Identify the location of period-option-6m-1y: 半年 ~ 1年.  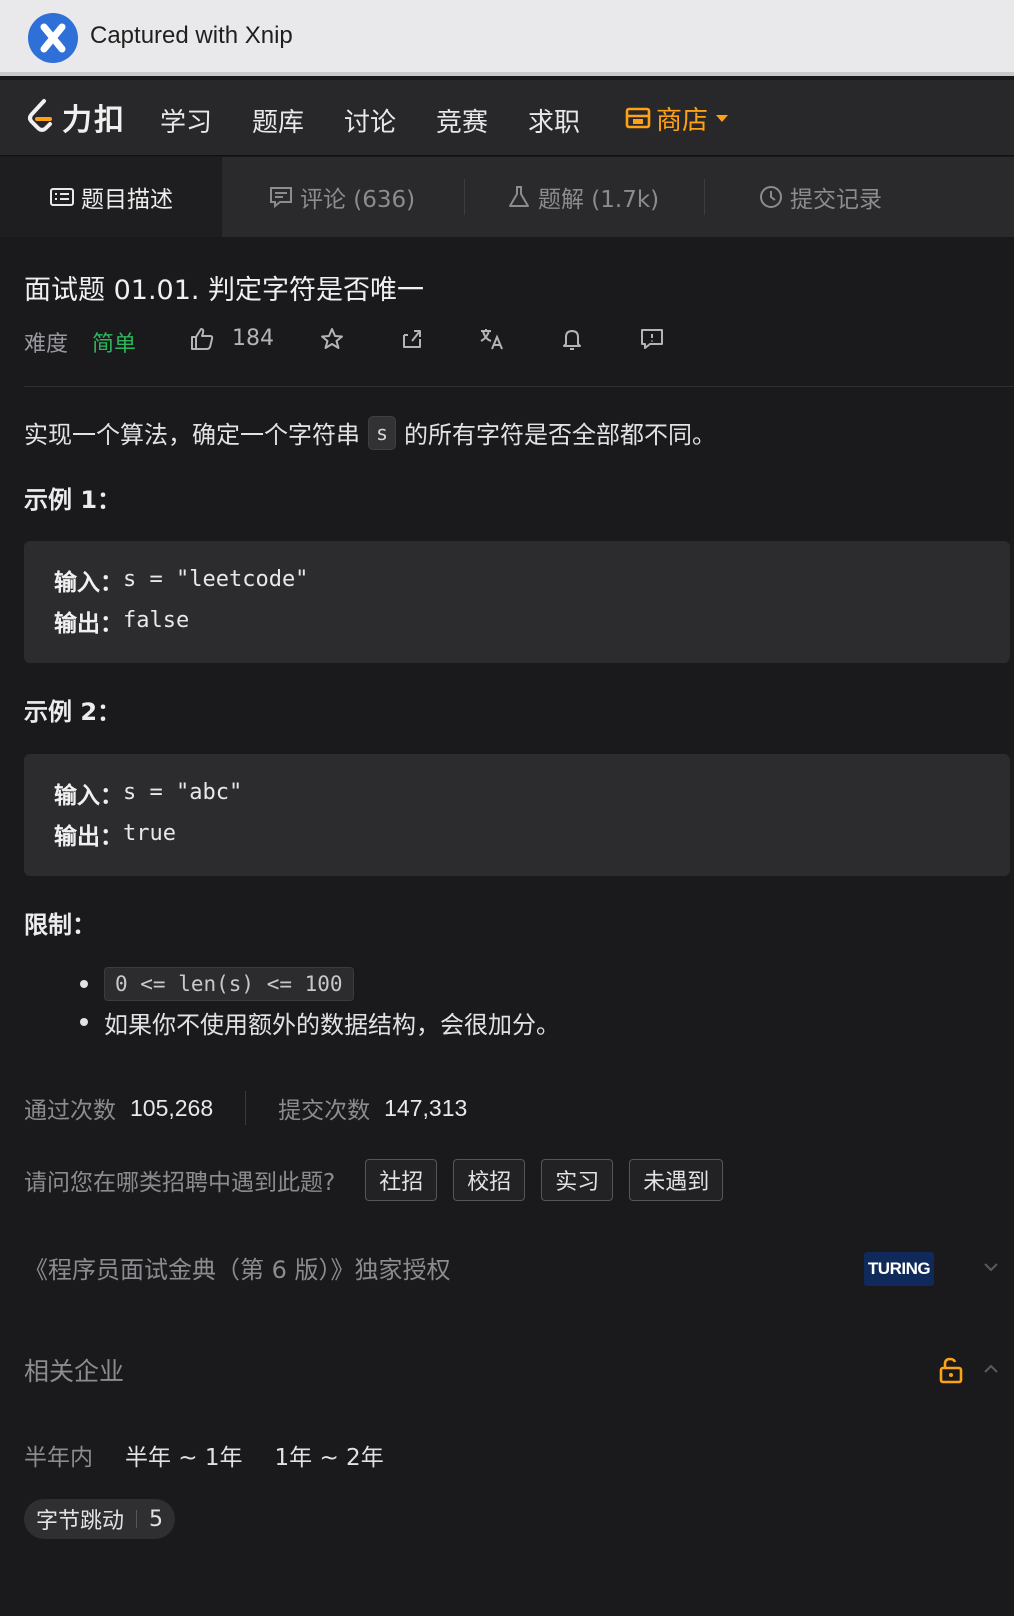
(184, 1455).